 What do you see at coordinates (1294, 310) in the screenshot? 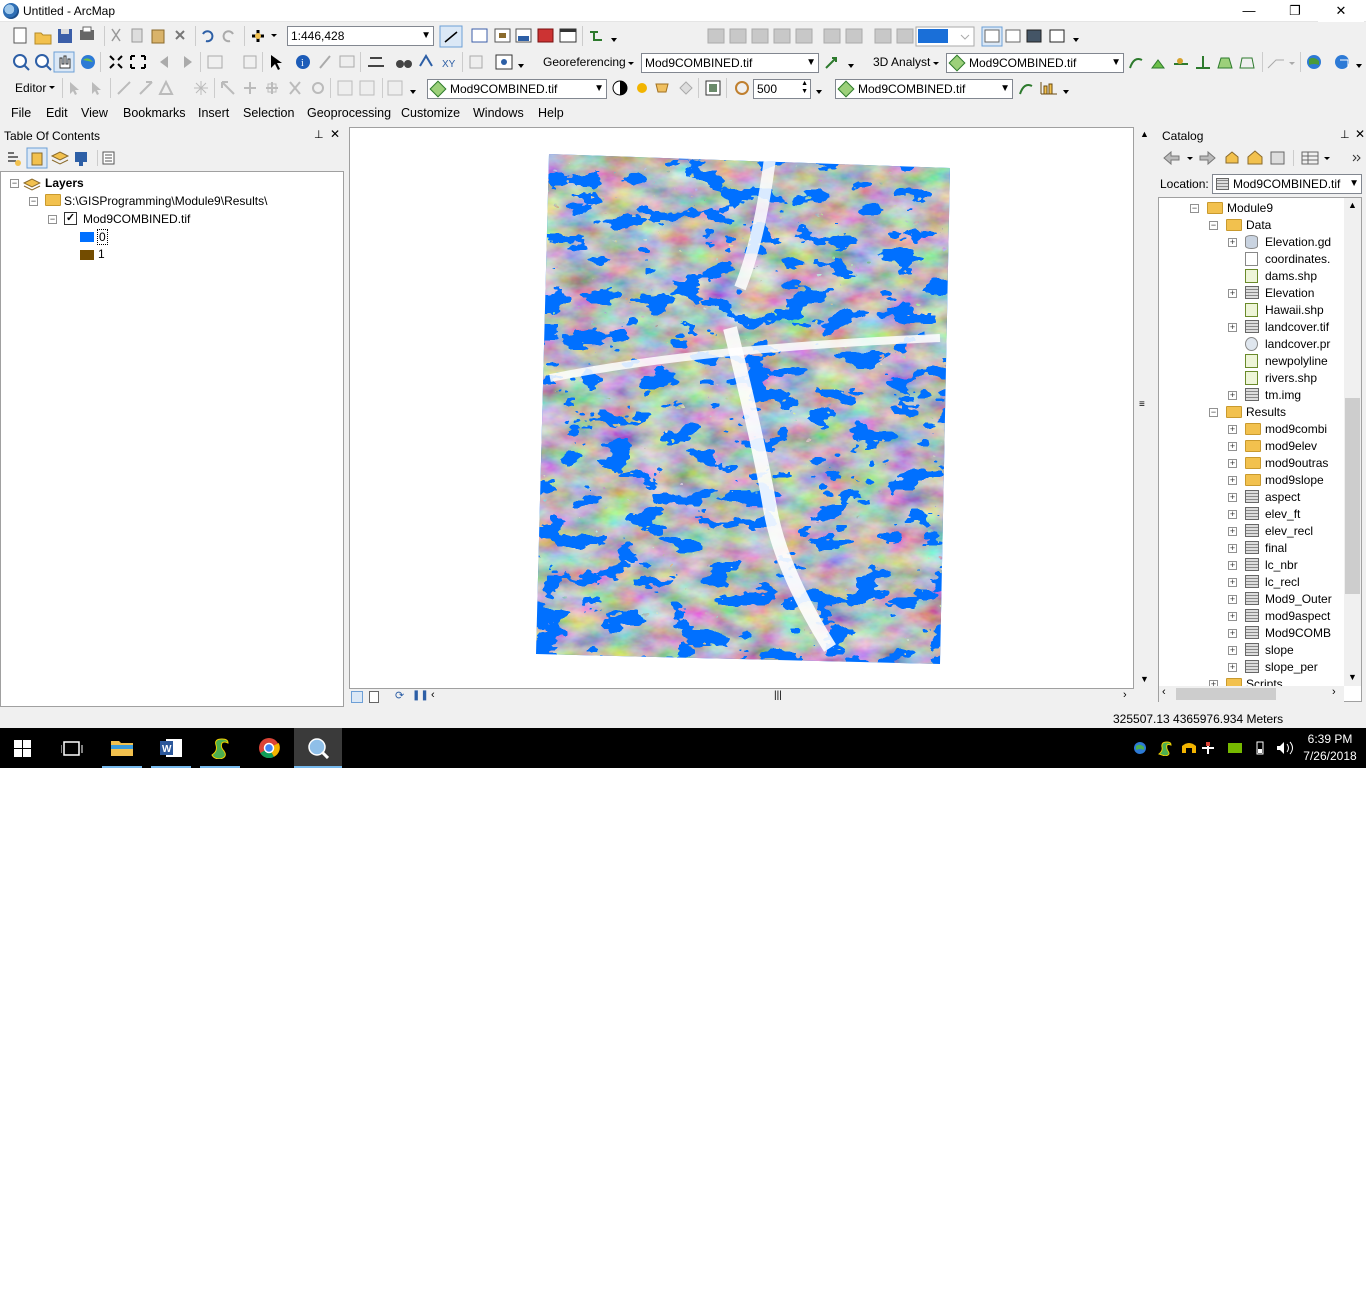
I see `catalog-item: Hawaii.shp` at bounding box center [1294, 310].